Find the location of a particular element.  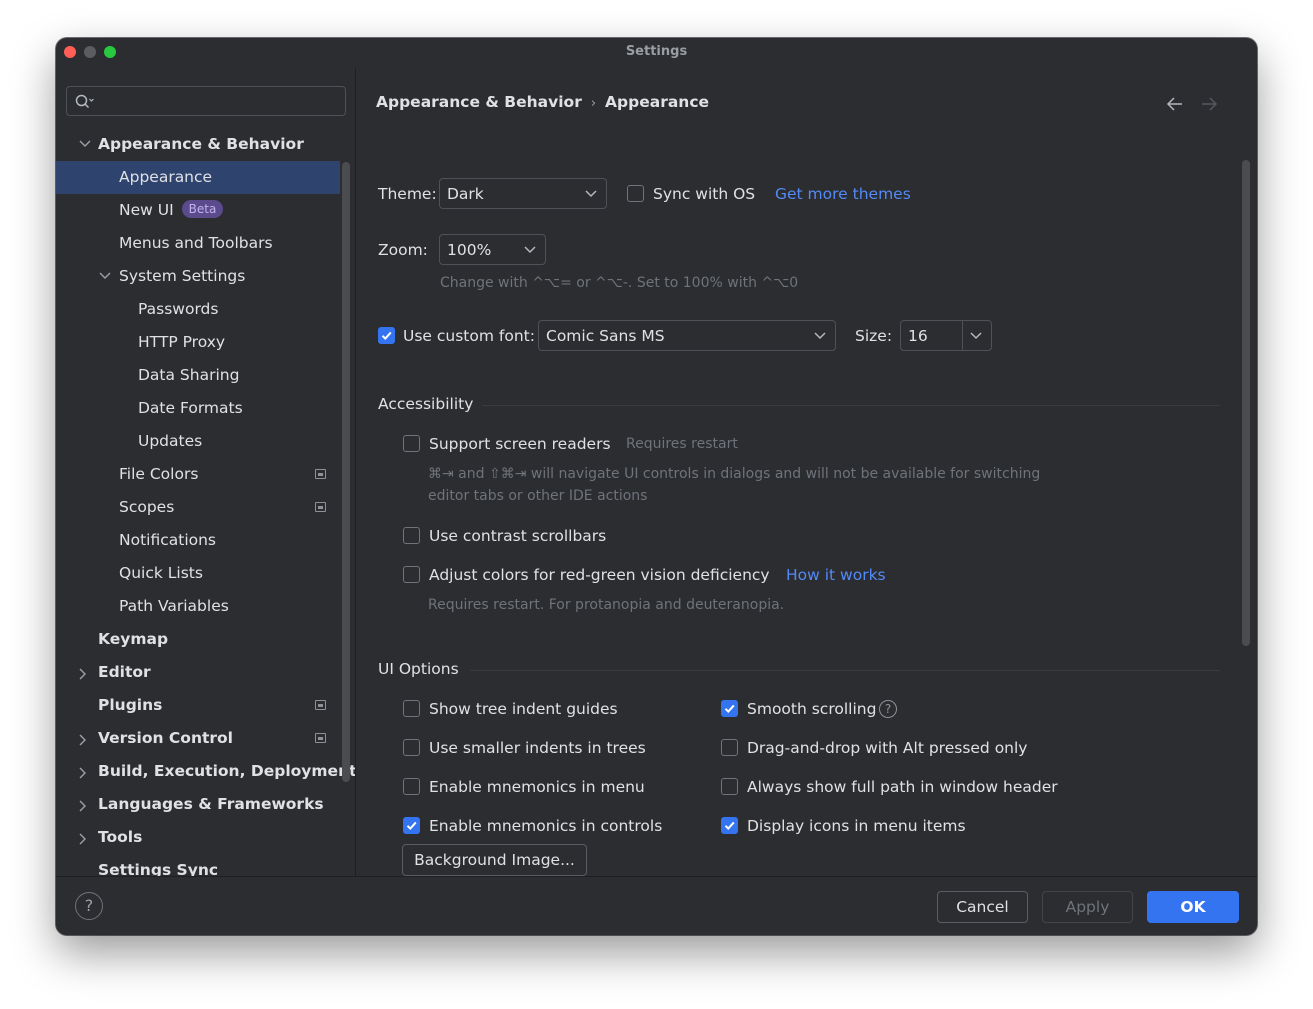

sidebar-item-updates: Updates is located at coordinates (198, 441).